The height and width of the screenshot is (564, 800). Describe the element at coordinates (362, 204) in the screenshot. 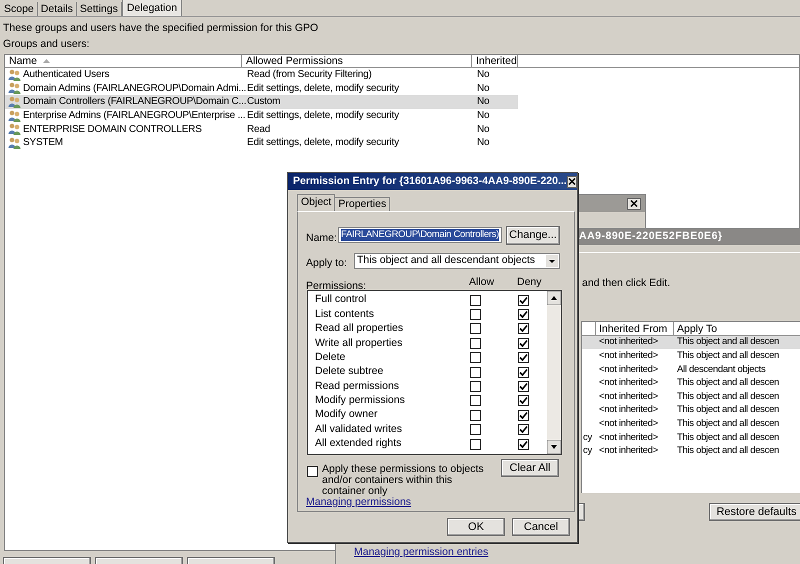

I see `tab: Properties` at that location.